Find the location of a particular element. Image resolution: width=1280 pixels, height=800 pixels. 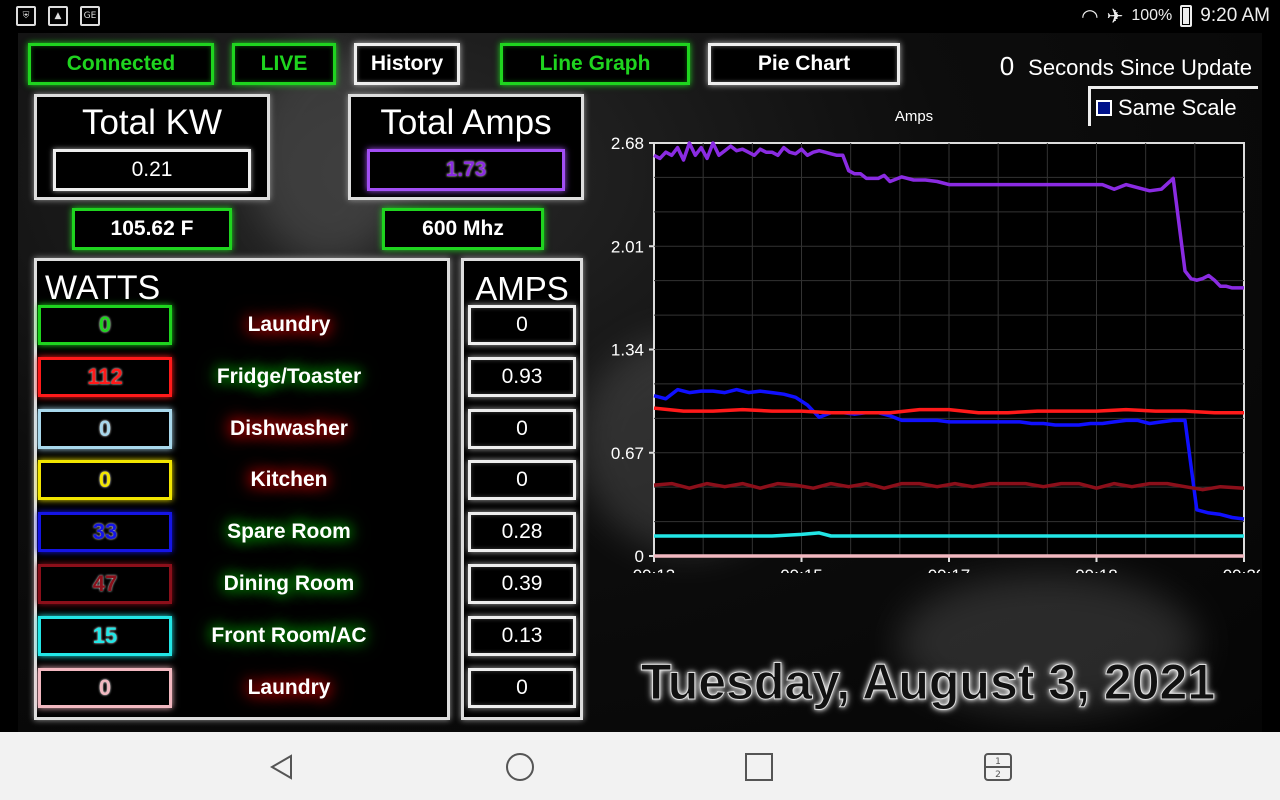

recents-button is located at coordinates (759, 767).